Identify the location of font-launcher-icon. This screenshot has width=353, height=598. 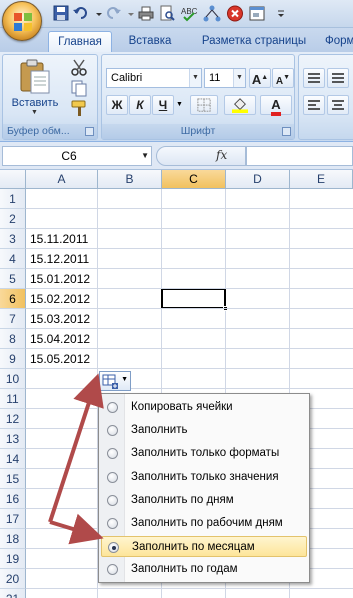
(286, 131).